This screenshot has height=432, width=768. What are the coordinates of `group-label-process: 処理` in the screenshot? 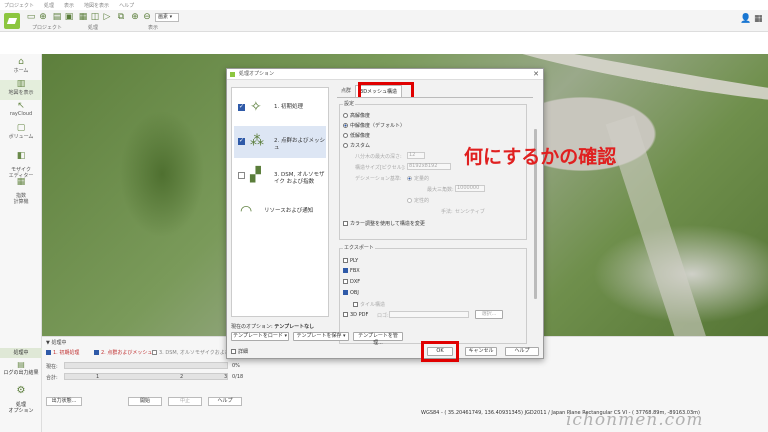 It's located at (93, 28).